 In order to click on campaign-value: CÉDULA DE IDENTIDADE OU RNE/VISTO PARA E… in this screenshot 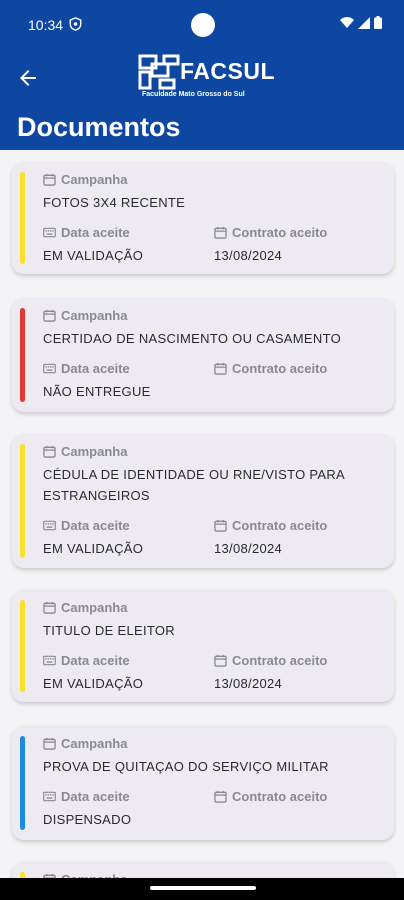, I will do `click(194, 485)`.